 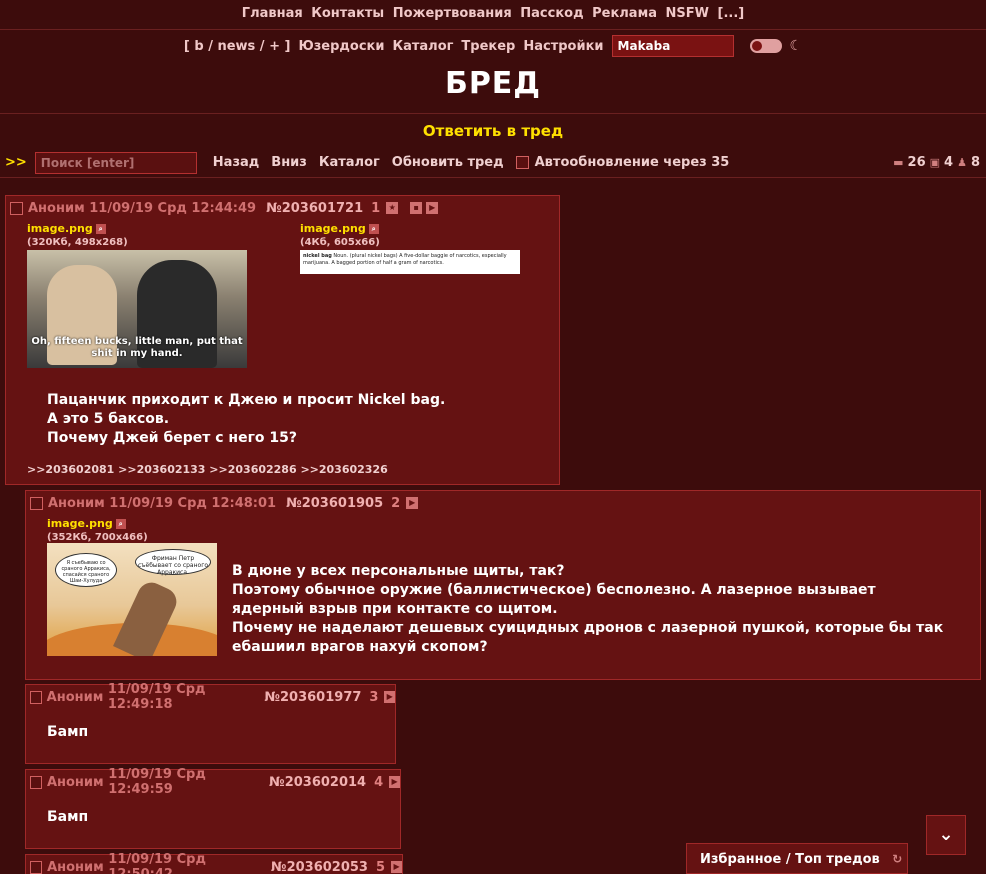 What do you see at coordinates (448, 162) in the screenshot?
I see `refresh-thread-link: Обновить тред` at bounding box center [448, 162].